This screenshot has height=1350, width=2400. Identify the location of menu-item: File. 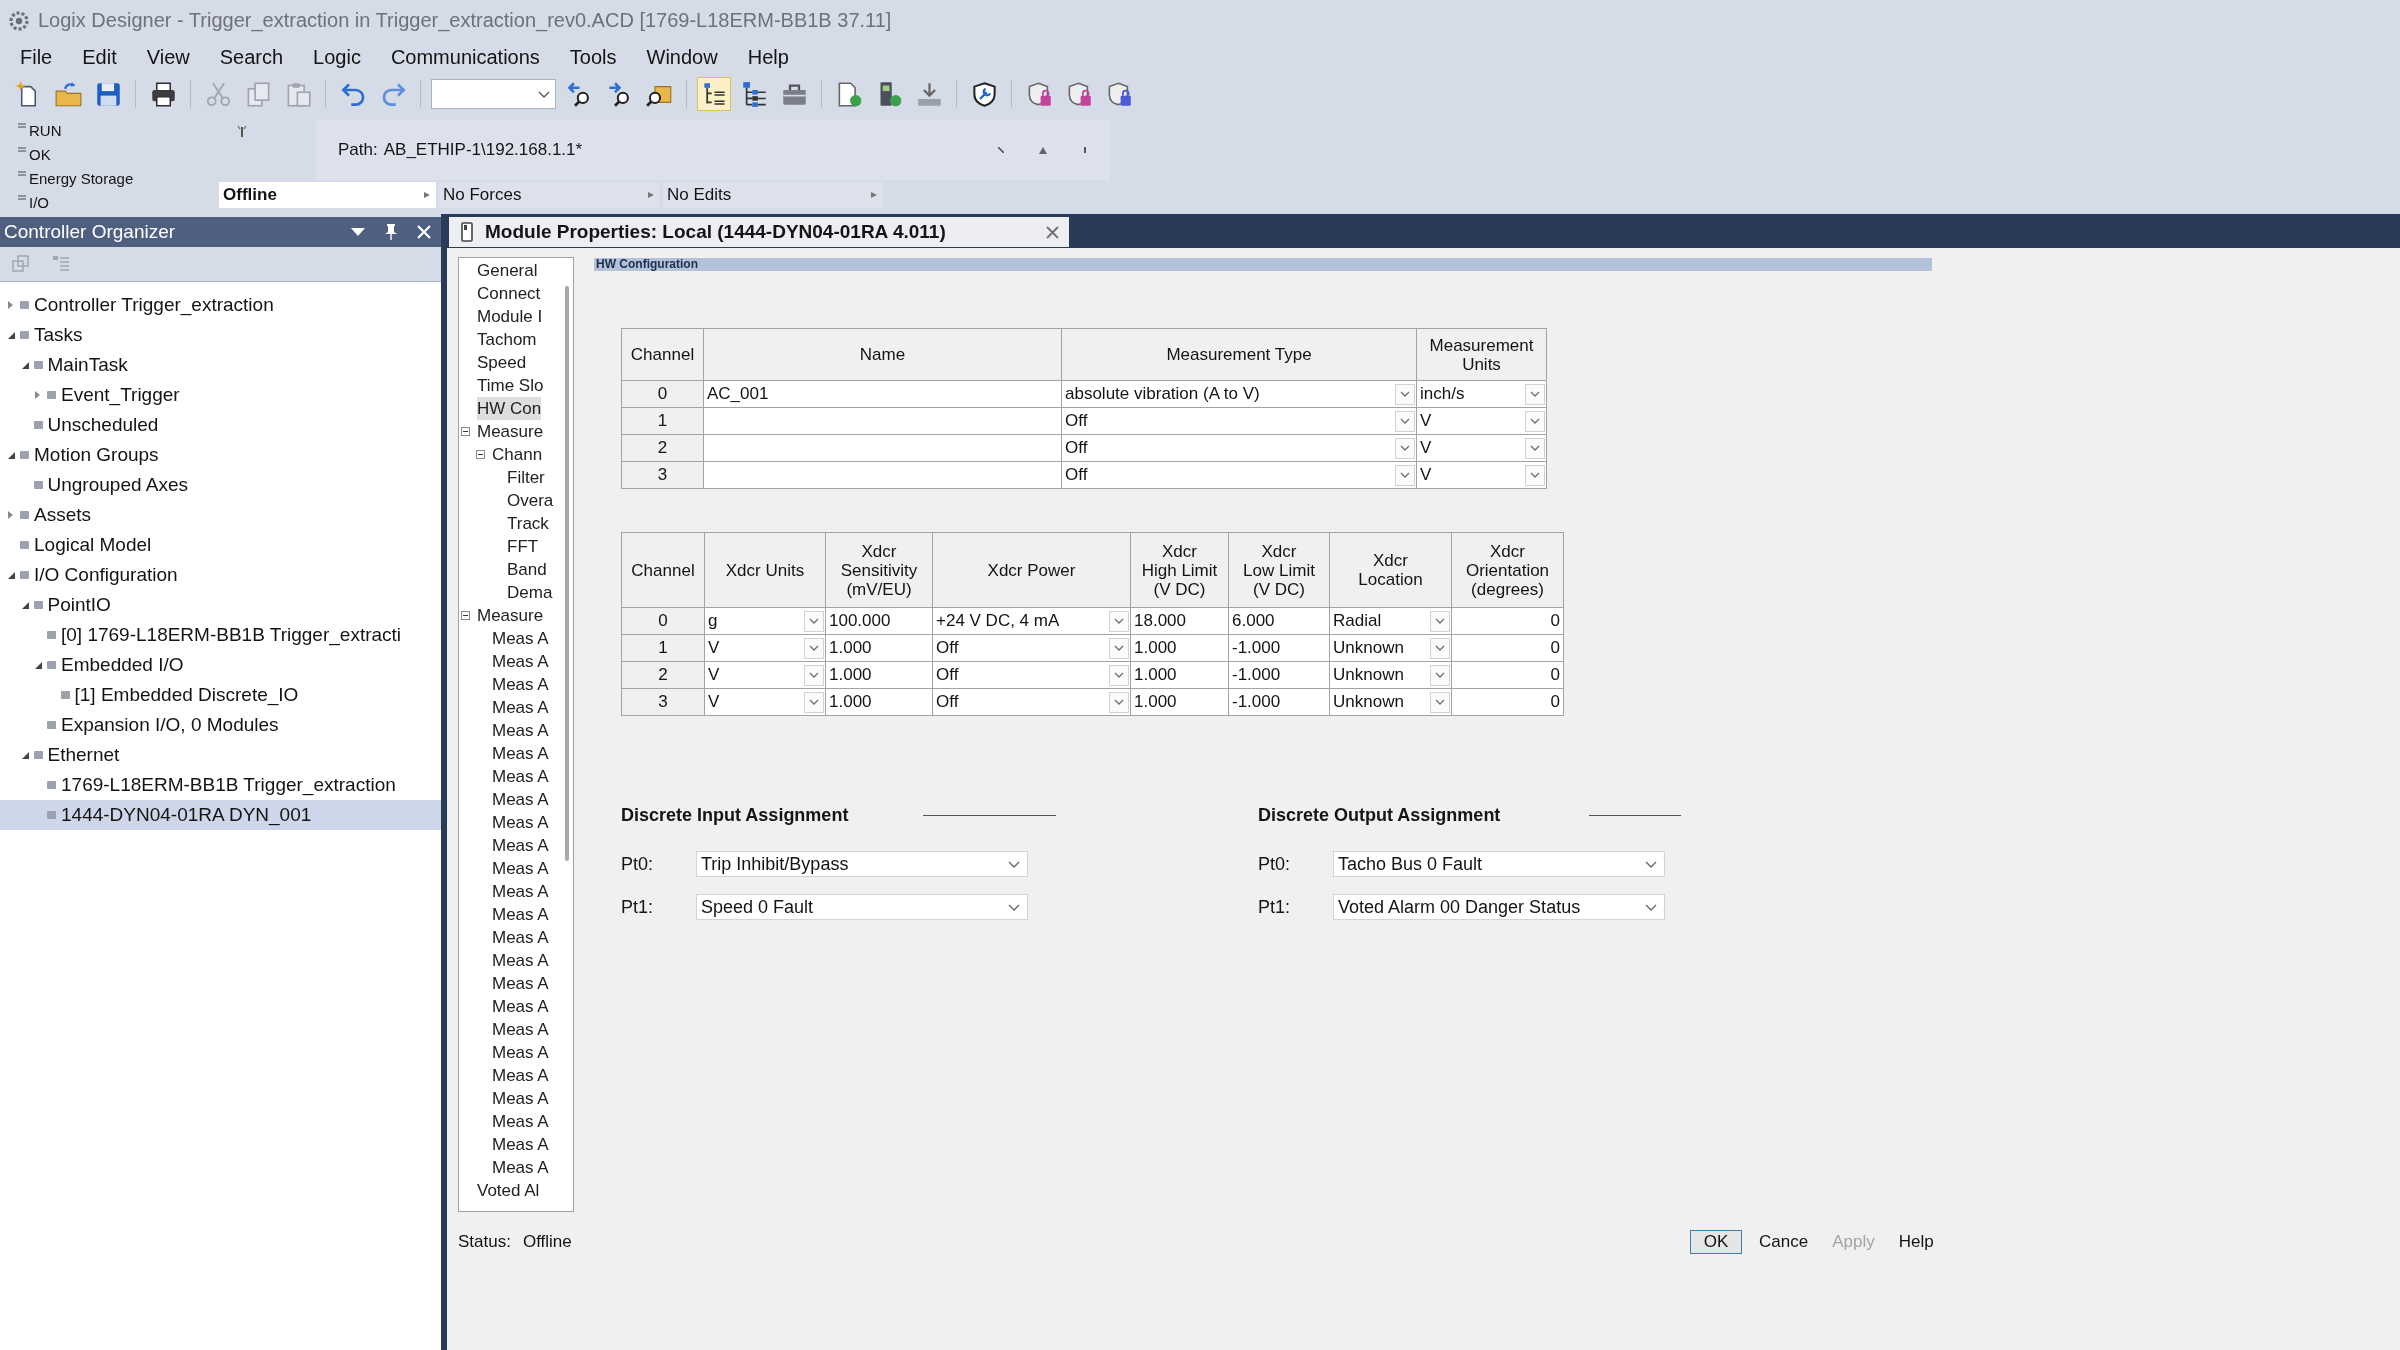
(36, 57).